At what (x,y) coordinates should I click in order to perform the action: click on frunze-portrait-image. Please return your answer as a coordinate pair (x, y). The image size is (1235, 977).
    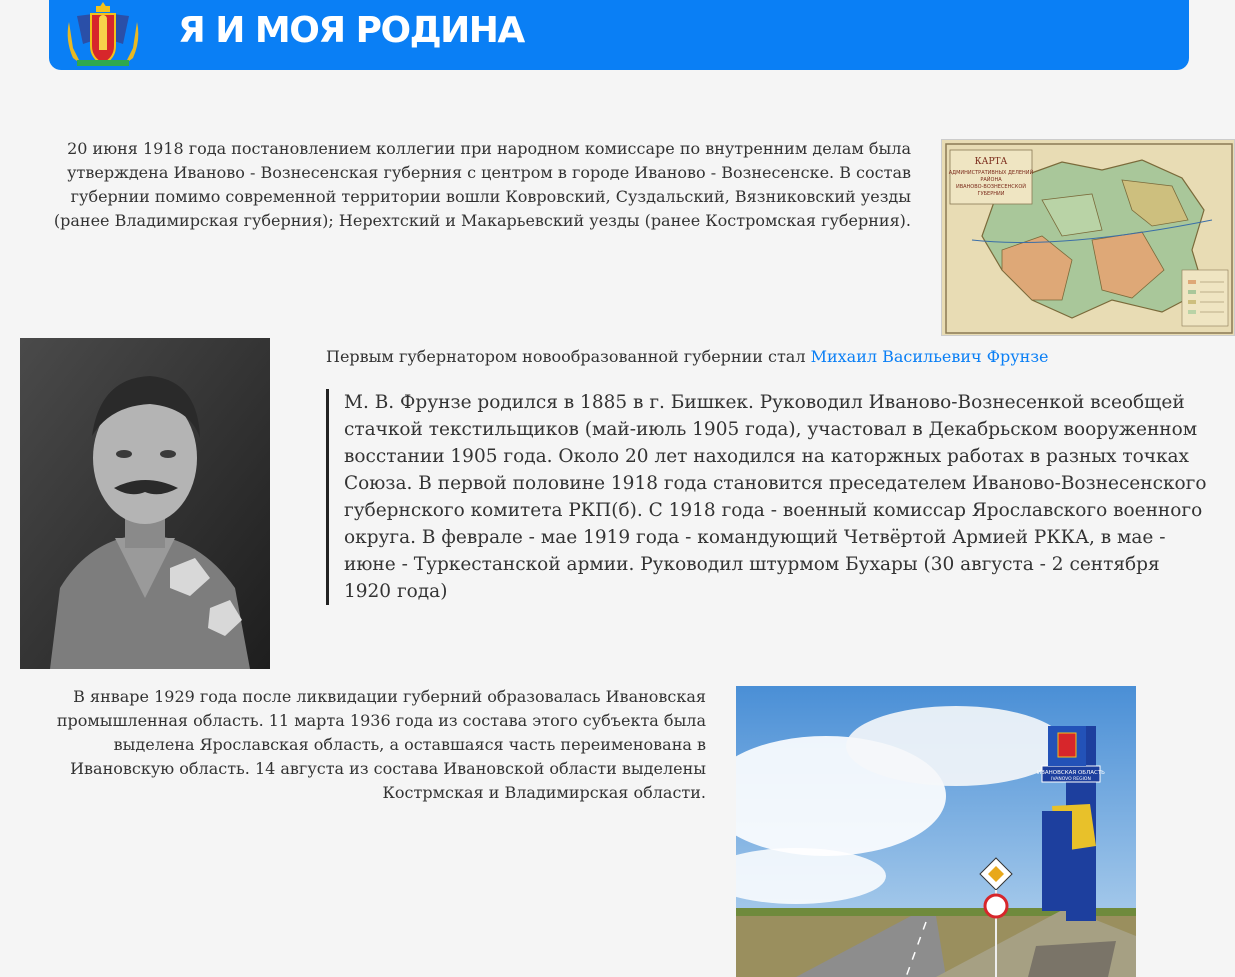
    Looking at the image, I should click on (145, 503).